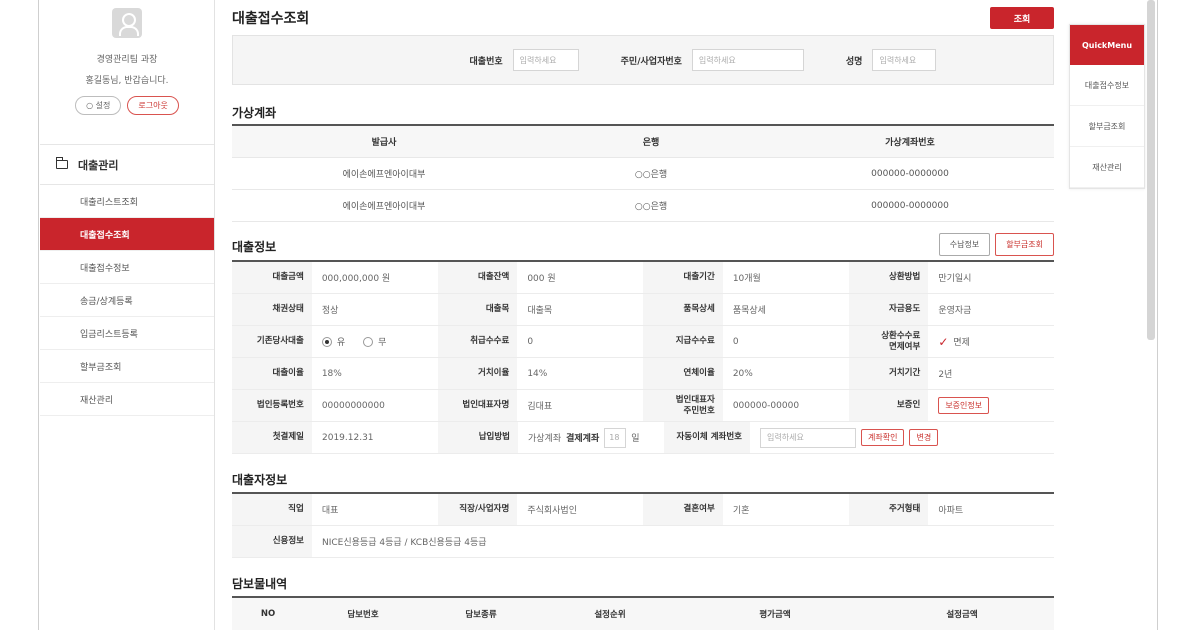  I want to click on field-label: 첫결제일, so click(272, 437).